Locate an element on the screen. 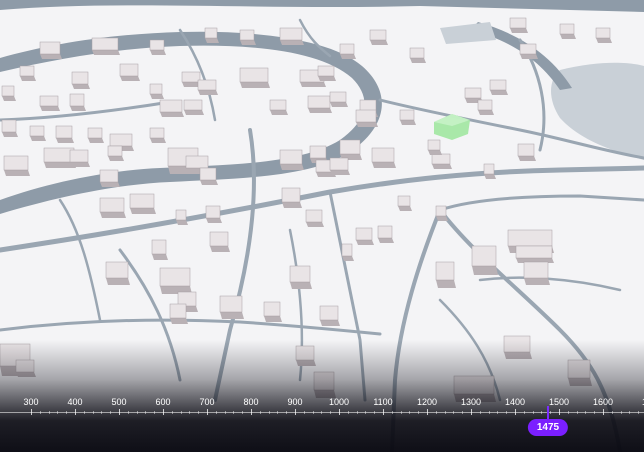 Image resolution: width=644 pixels, height=452 pixels. year-badge: 1475 is located at coordinates (548, 427).